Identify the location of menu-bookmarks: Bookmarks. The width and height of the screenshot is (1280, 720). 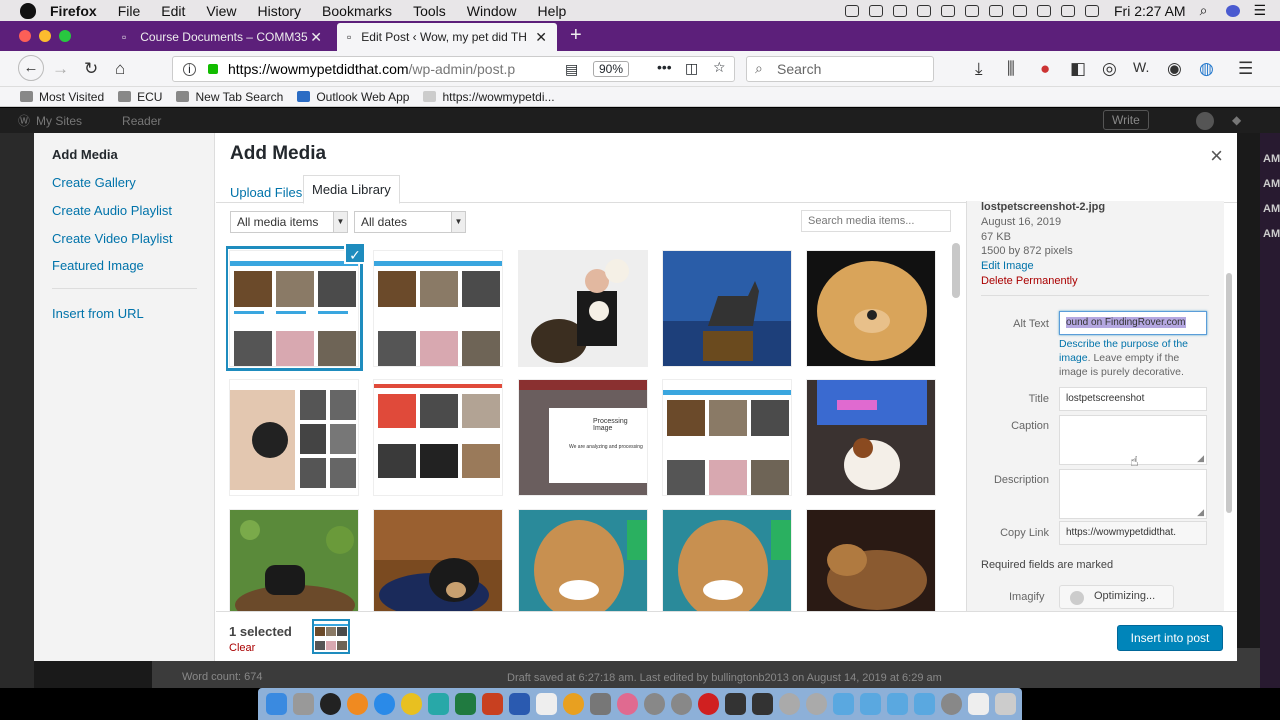
(357, 11).